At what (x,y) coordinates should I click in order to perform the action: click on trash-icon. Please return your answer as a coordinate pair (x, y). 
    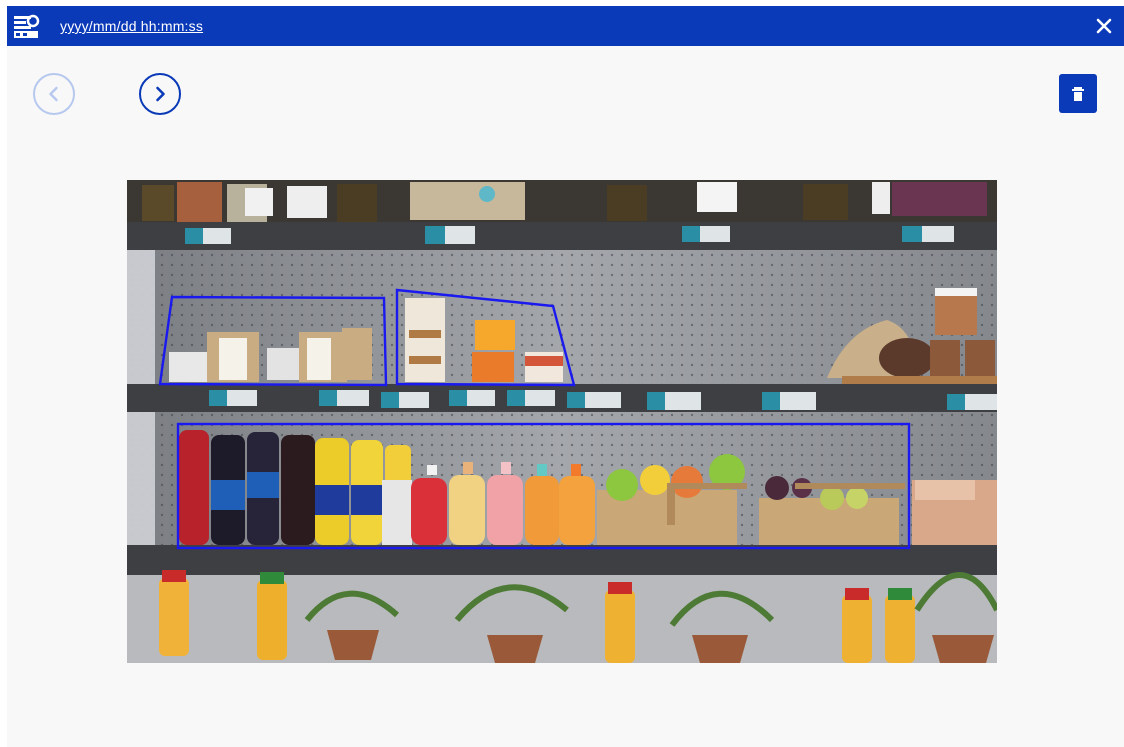
    Looking at the image, I should click on (1078, 93).